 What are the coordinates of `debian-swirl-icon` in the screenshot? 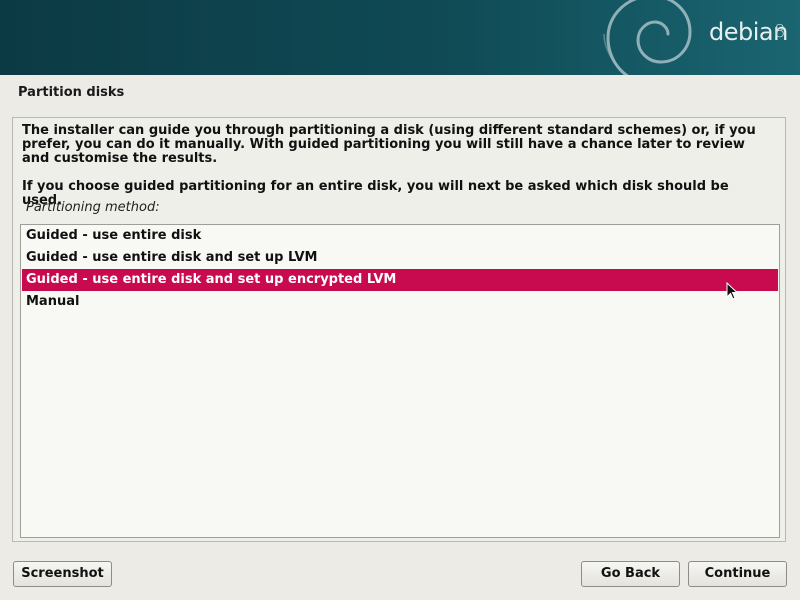 It's located at (647, 37).